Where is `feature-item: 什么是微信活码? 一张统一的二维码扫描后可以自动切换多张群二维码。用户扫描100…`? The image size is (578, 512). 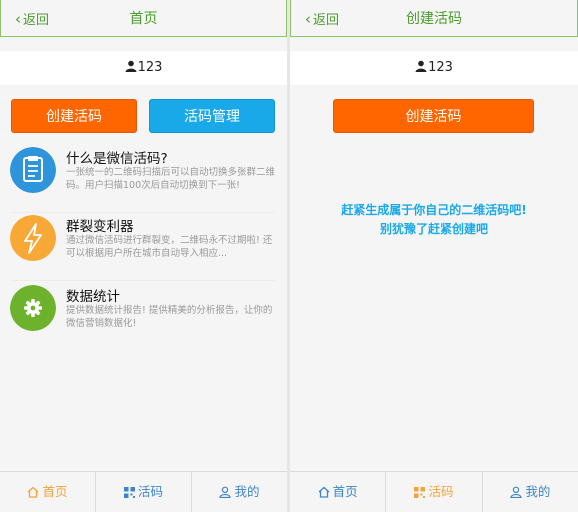 feature-item: 什么是微信活码? 一张统一的二维码扫描后可以自动切换多张群二维码。用户扫描100… is located at coordinates (142, 180).